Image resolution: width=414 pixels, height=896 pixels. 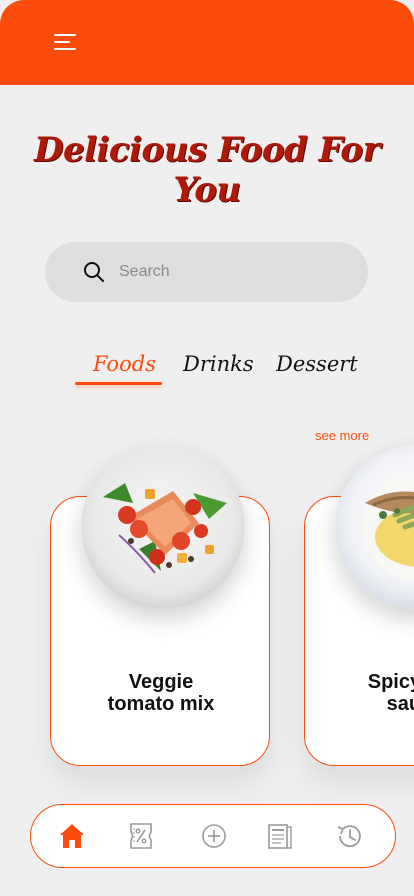 What do you see at coordinates (124, 364) in the screenshot?
I see `tab-foods: Foods` at bounding box center [124, 364].